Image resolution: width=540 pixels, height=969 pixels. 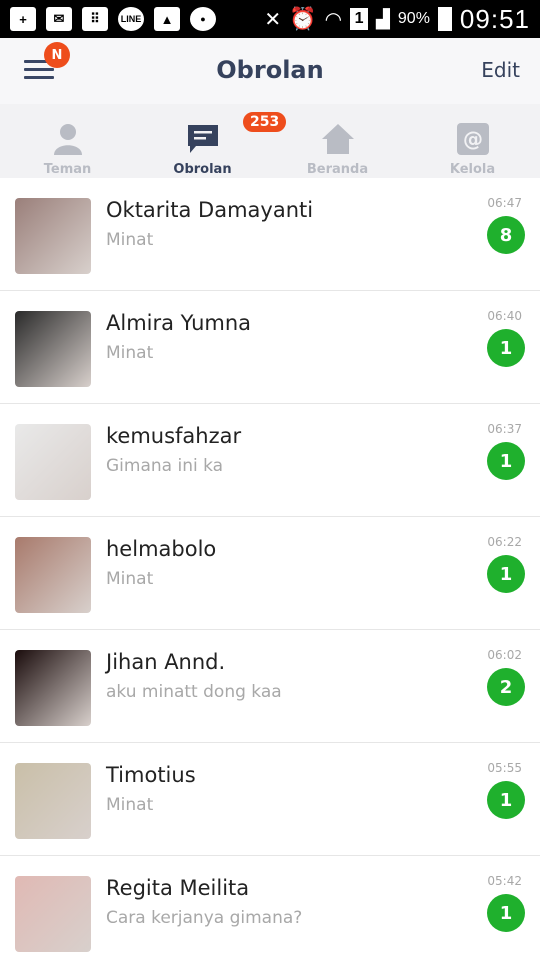 I want to click on battery-percent: 90%, so click(x=413, y=18).